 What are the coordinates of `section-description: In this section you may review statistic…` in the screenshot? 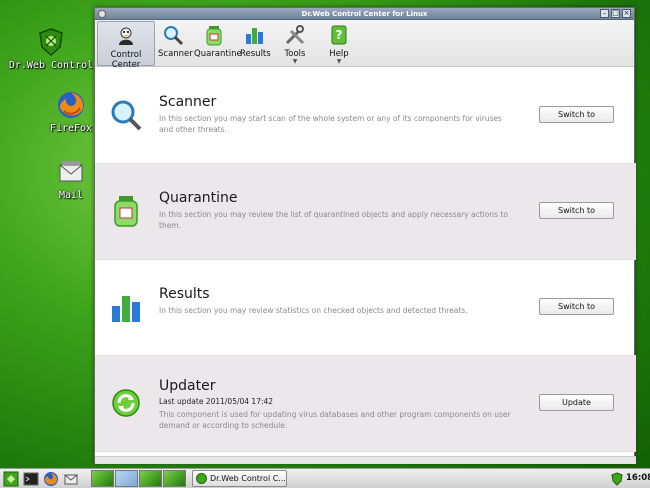 It's located at (313, 310).